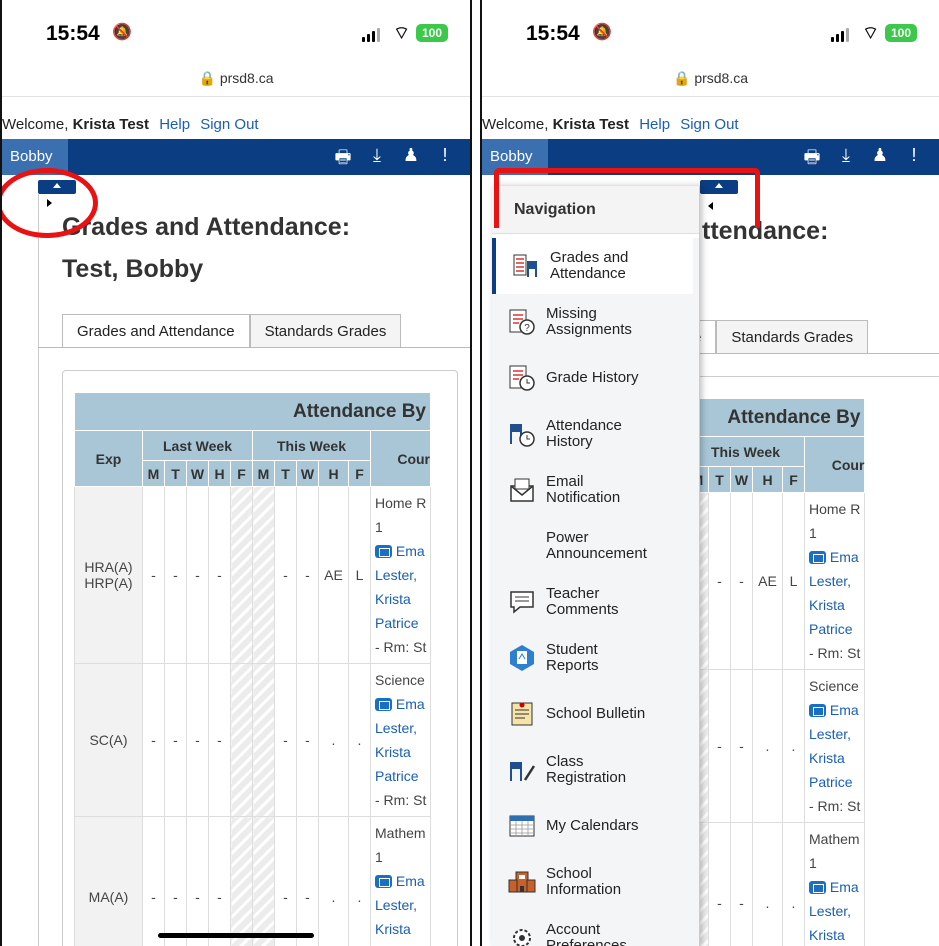 The width and height of the screenshot is (939, 946). I want to click on top-toolbar: Bobby 🖶 ⤓ ♟ !, so click(236, 157).